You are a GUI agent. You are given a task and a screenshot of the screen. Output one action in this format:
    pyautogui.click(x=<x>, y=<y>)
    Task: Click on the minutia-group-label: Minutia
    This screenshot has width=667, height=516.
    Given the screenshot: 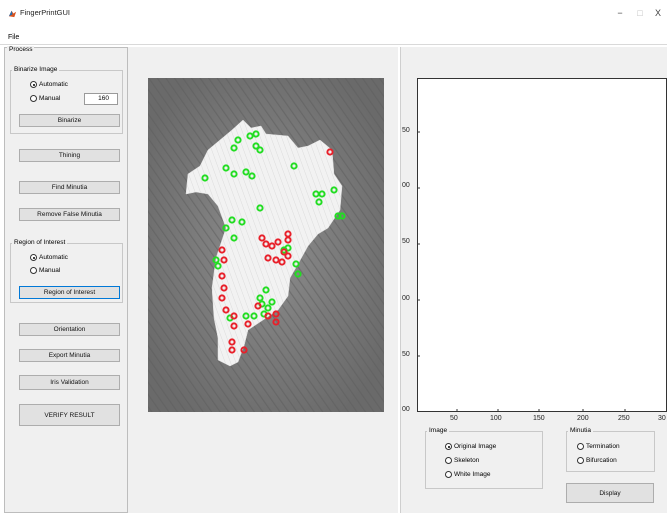 What is the action you would take?
    pyautogui.click(x=580, y=431)
    